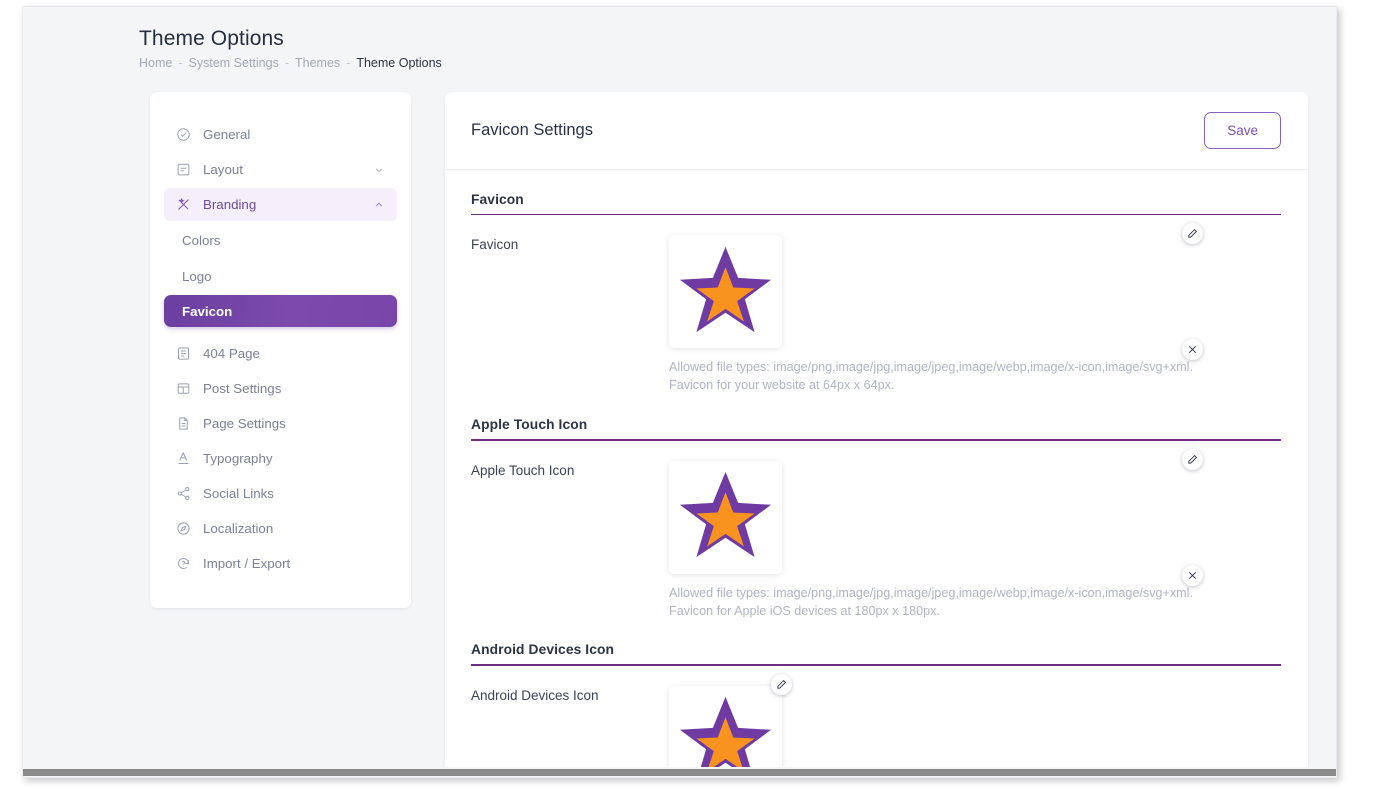 The width and height of the screenshot is (1387, 789). Describe the element at coordinates (183, 493) in the screenshot. I see `share-icon` at that location.